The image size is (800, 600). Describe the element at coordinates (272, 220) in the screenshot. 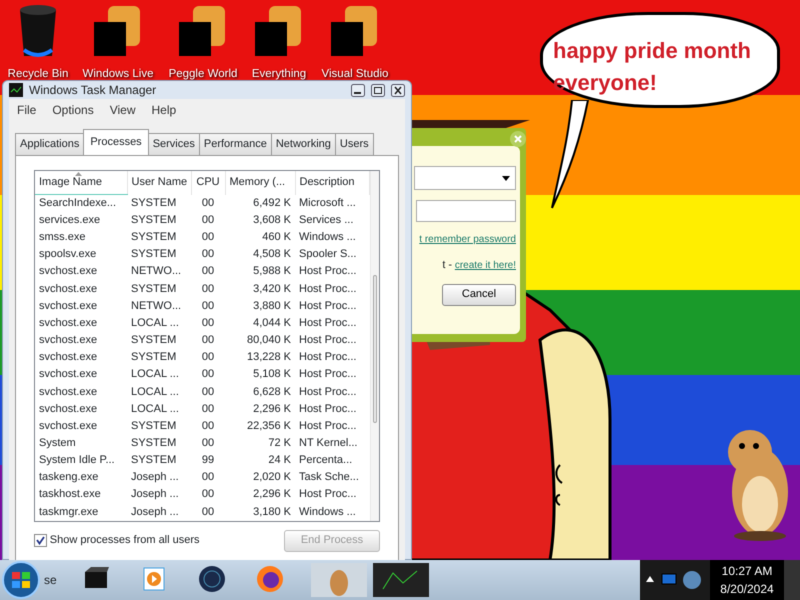

I see `table-cell-text: 3,608 K` at that location.